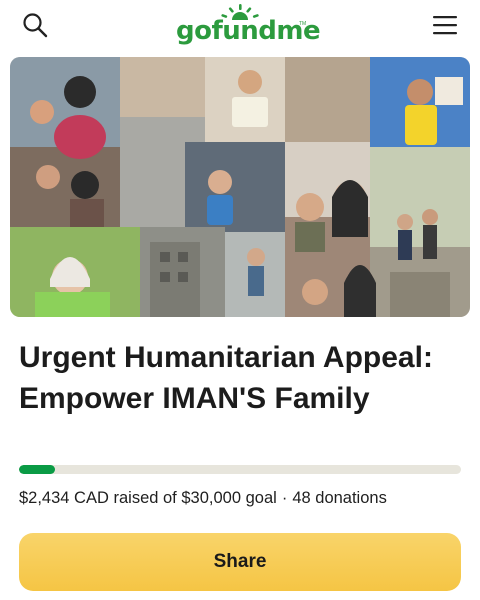 The height and width of the screenshot is (600, 480). What do you see at coordinates (303, 24) in the screenshot?
I see `logo-trademark: TM` at bounding box center [303, 24].